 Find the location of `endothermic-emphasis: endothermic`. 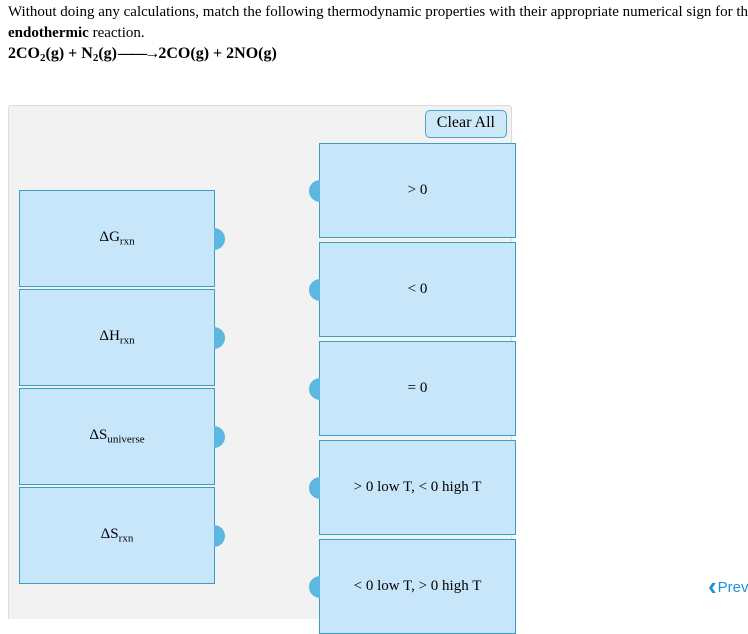

endothermic-emphasis: endothermic is located at coordinates (48, 33).